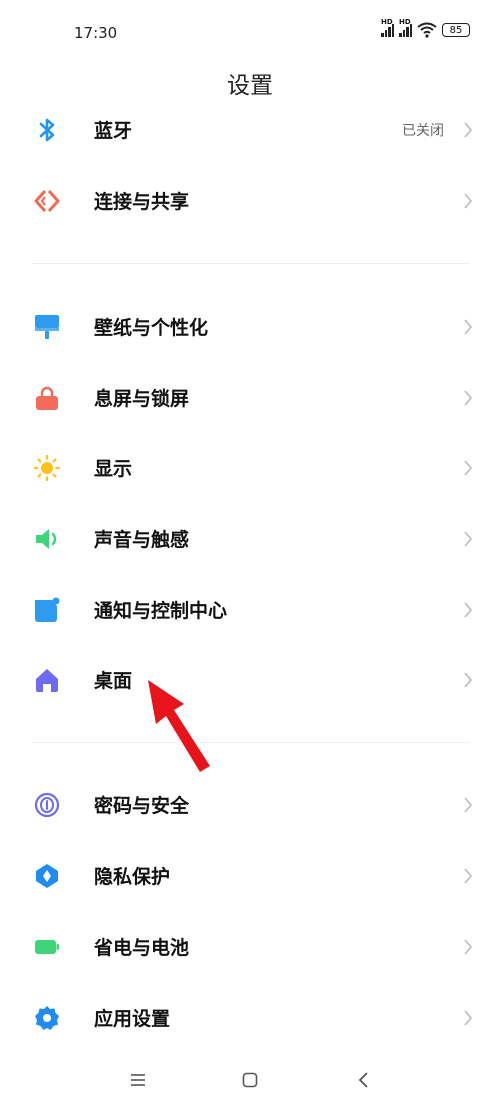 The width and height of the screenshot is (500, 1111). Describe the element at coordinates (47, 805) in the screenshot. I see `fingerprint-icon` at that location.